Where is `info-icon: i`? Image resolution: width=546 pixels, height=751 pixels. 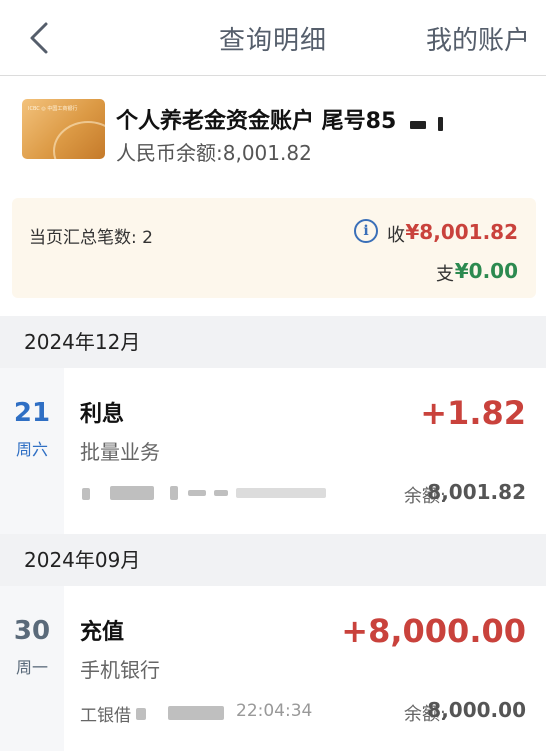 info-icon: i is located at coordinates (366, 231).